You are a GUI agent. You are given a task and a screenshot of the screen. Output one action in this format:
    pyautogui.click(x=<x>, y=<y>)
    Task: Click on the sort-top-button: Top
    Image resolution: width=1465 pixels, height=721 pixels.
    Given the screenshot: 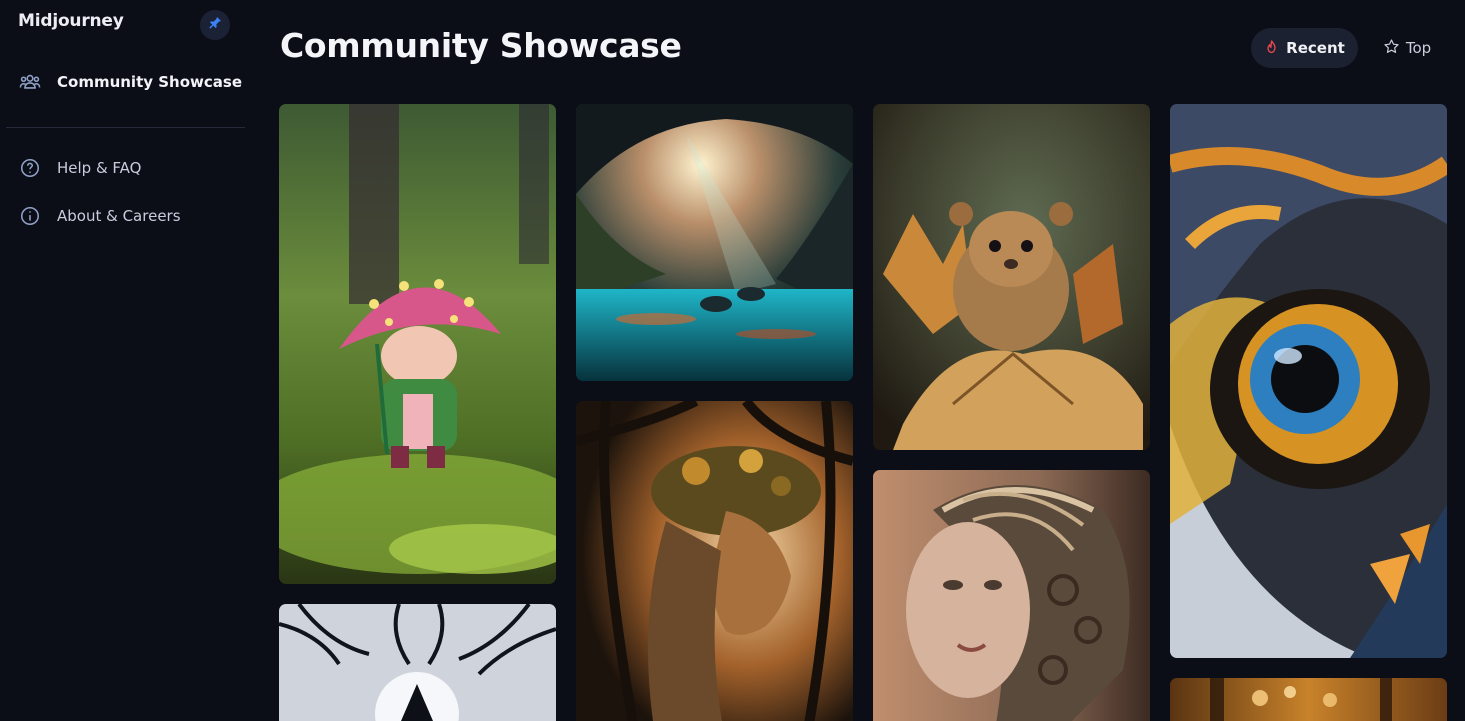 What is the action you would take?
    pyautogui.click(x=1407, y=48)
    